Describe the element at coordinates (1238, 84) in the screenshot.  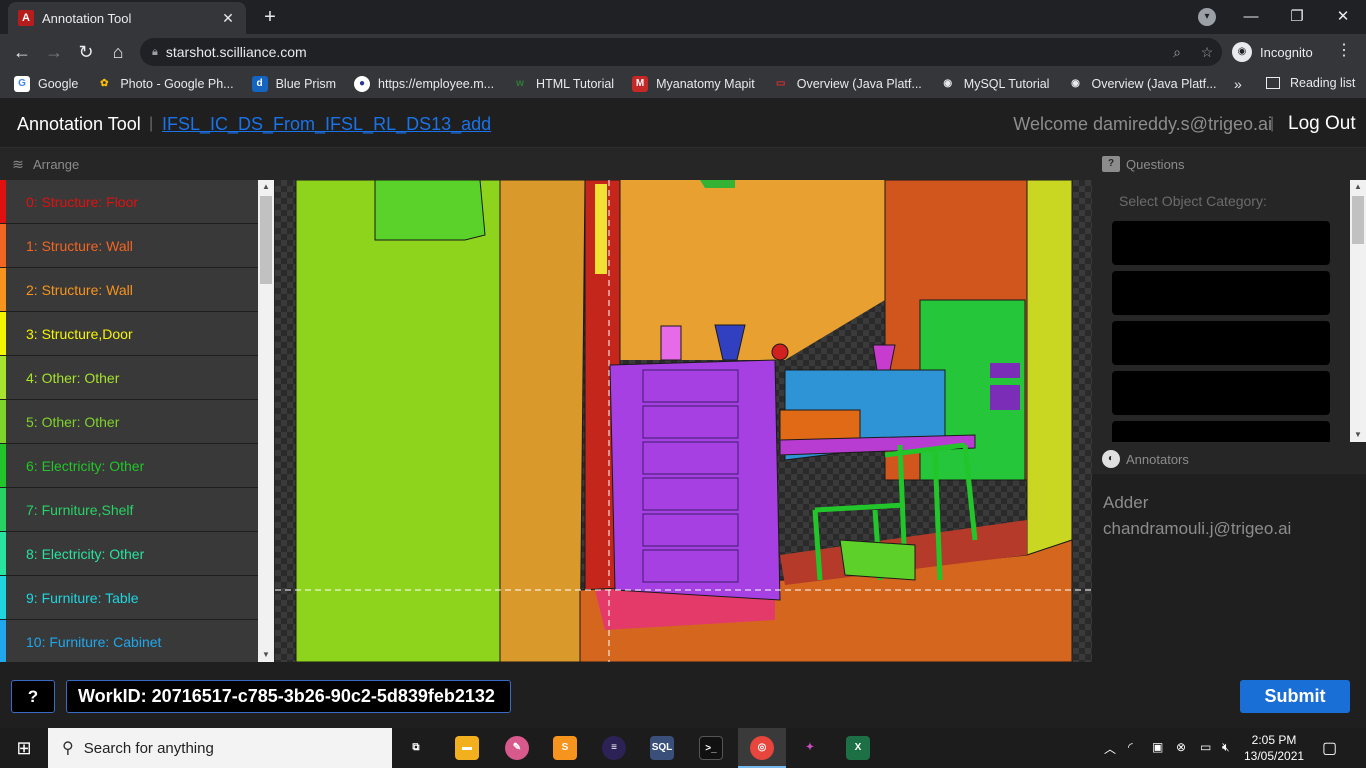
I see `bookmarks-overflow-icon: »` at that location.